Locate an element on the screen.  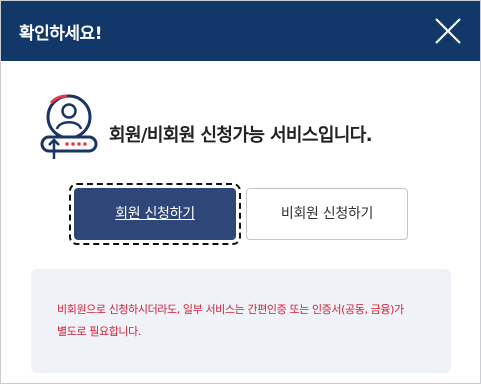
member-apply-button: 회원 신청하기 is located at coordinates (155, 214).